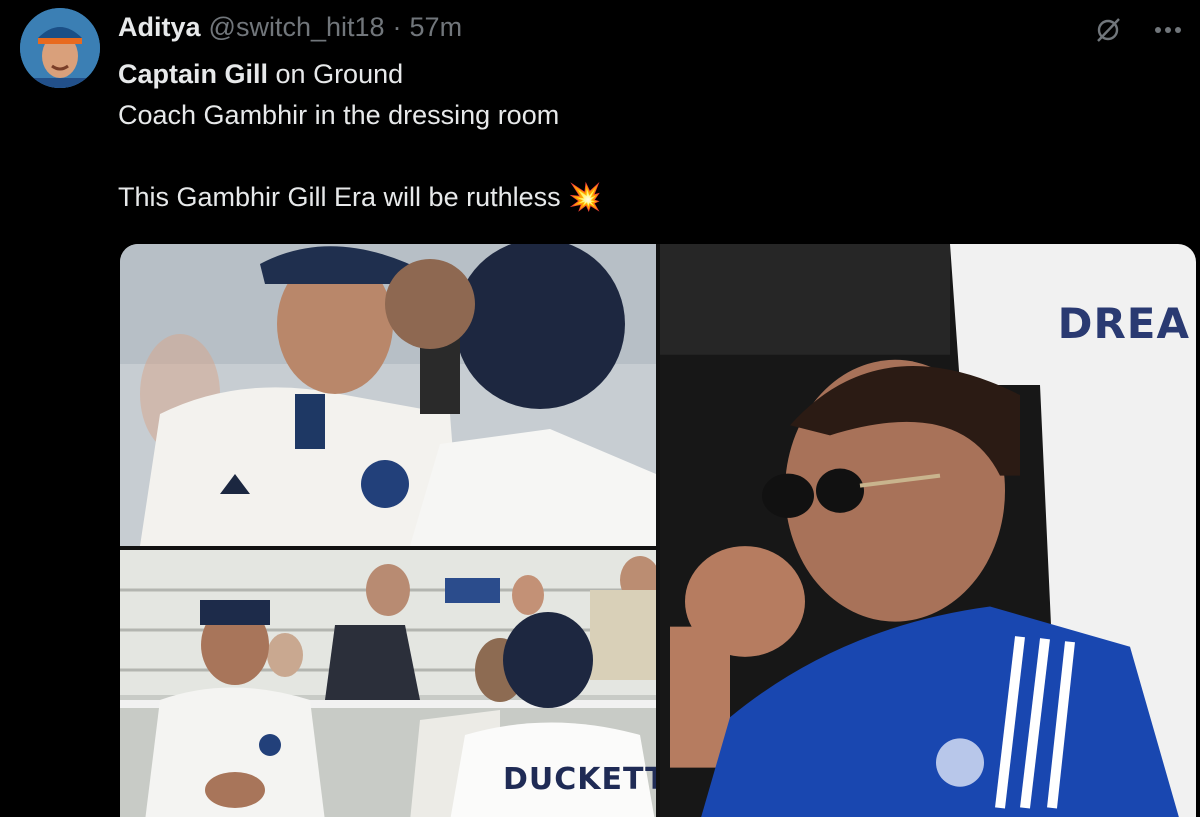  What do you see at coordinates (1168, 30) in the screenshot?
I see `more-icon` at bounding box center [1168, 30].